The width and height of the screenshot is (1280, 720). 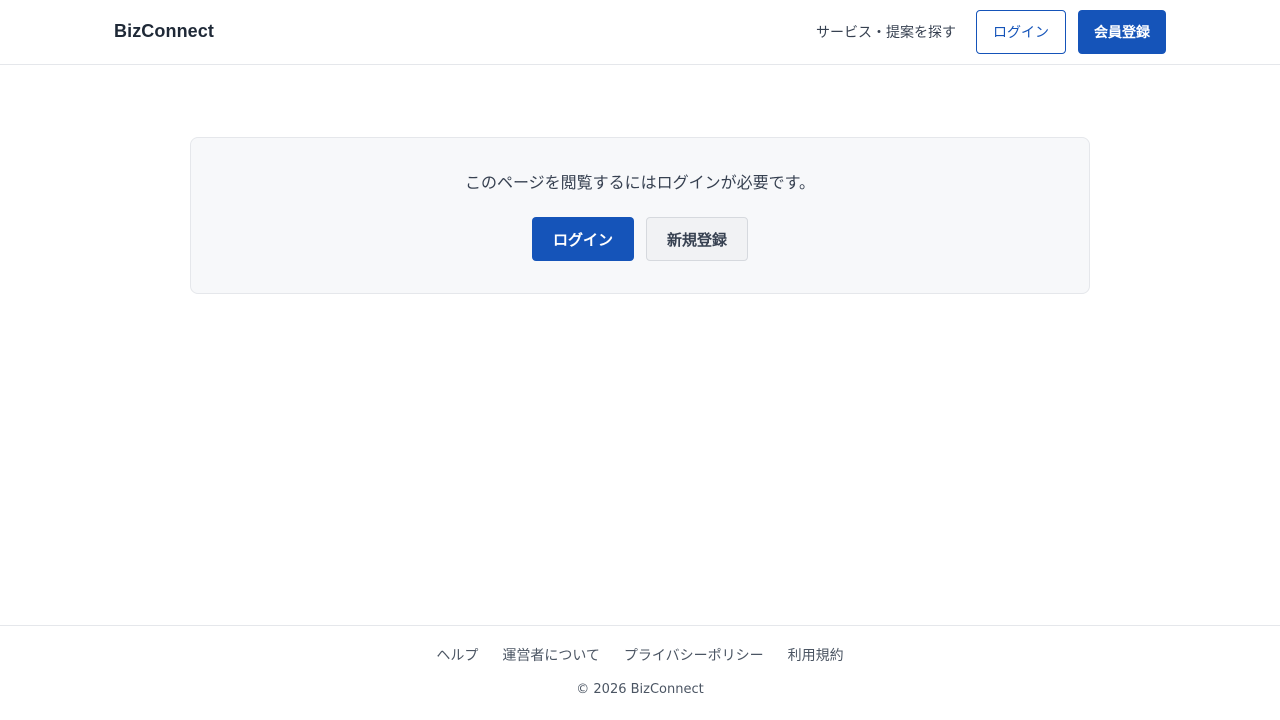 I want to click on signup-button: 新規登録, so click(x=697, y=239).